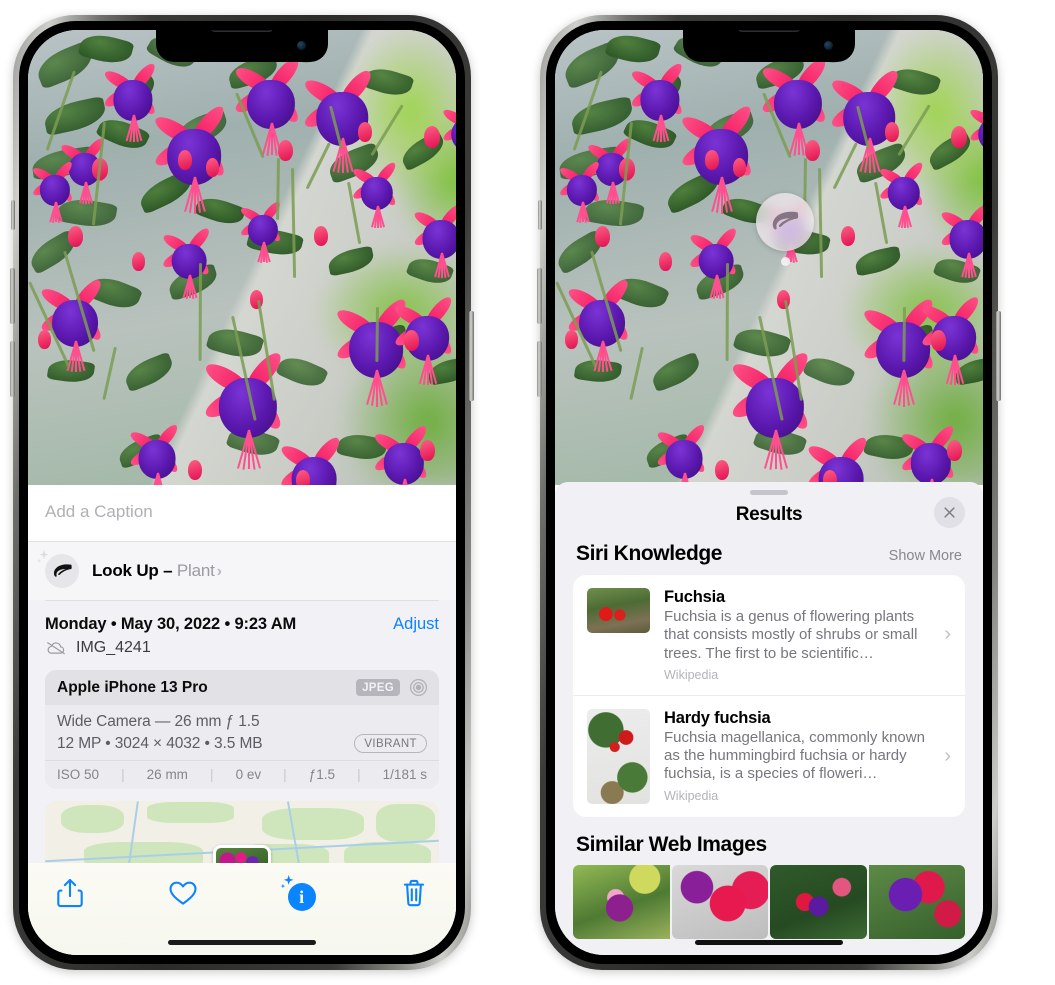 Image resolution: width=1055 pixels, height=985 pixels. What do you see at coordinates (322, 774) in the screenshot?
I see `exif-aperture: ƒ1.5` at bounding box center [322, 774].